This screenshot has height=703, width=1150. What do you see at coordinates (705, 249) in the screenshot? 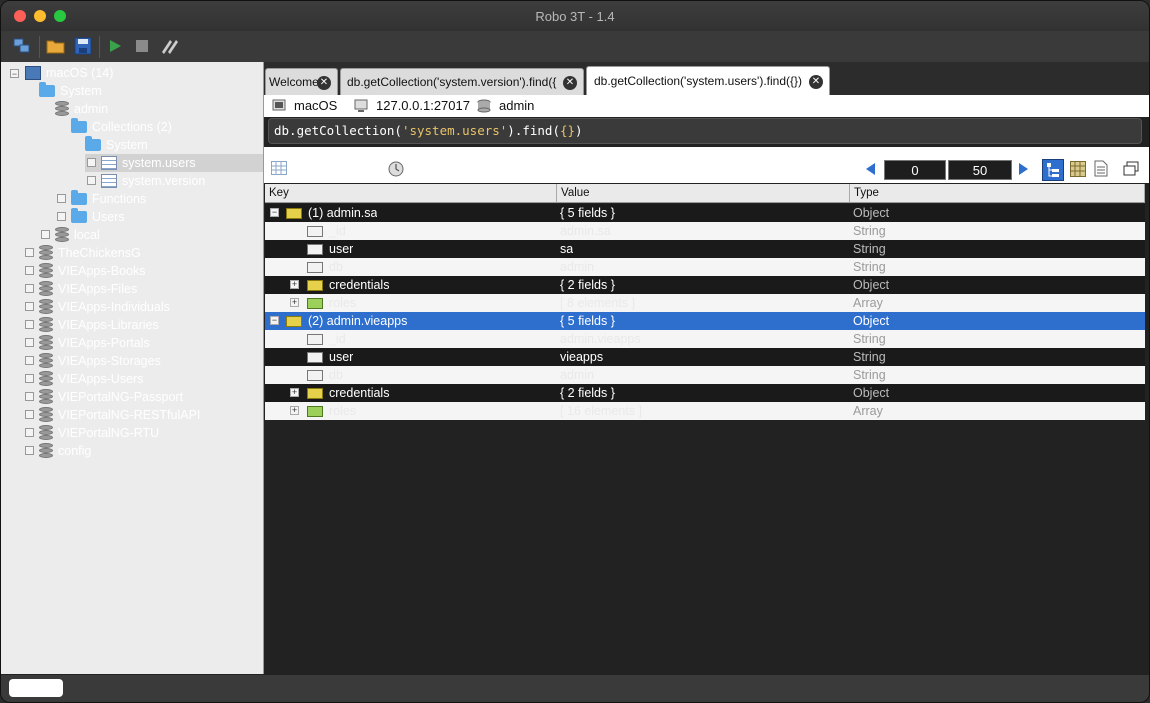
I see `table-row: user sa String` at bounding box center [705, 249].